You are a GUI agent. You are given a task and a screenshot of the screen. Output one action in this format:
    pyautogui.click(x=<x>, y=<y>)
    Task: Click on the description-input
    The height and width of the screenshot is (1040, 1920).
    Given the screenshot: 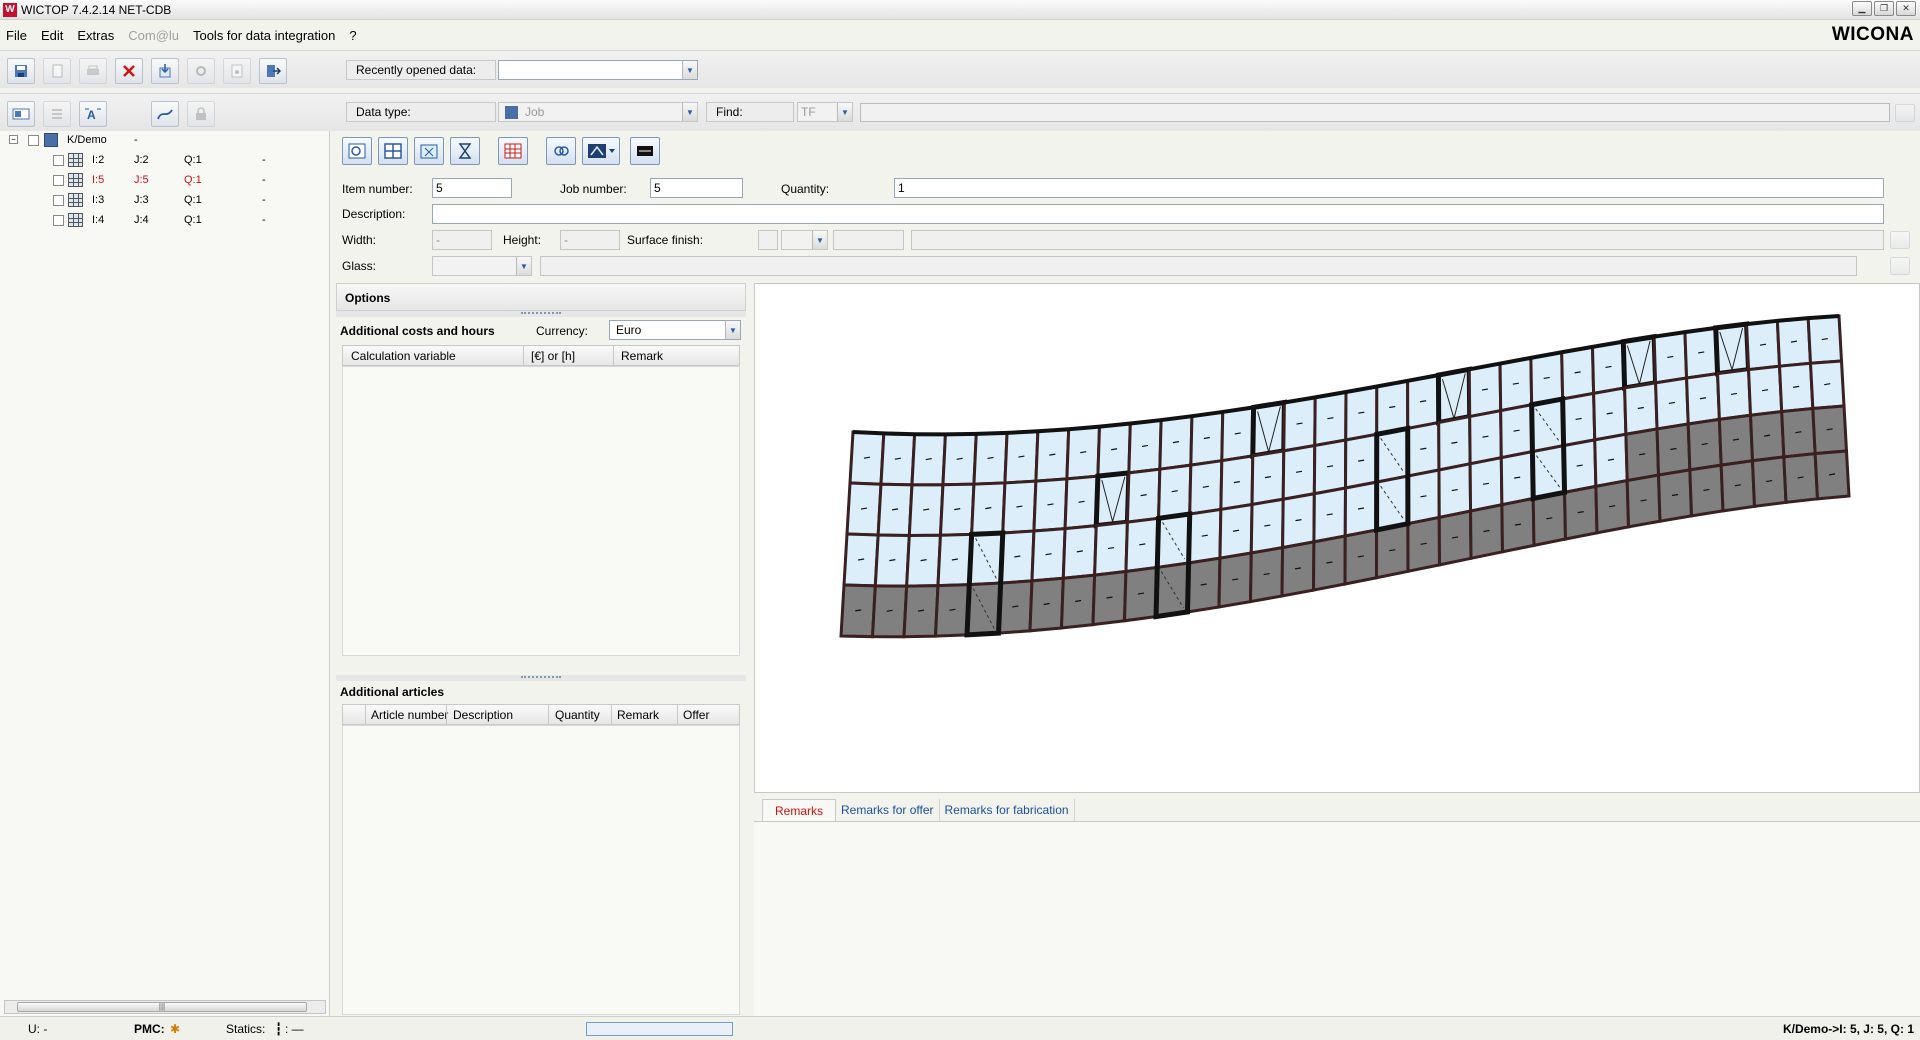 What is the action you would take?
    pyautogui.click(x=1158, y=214)
    